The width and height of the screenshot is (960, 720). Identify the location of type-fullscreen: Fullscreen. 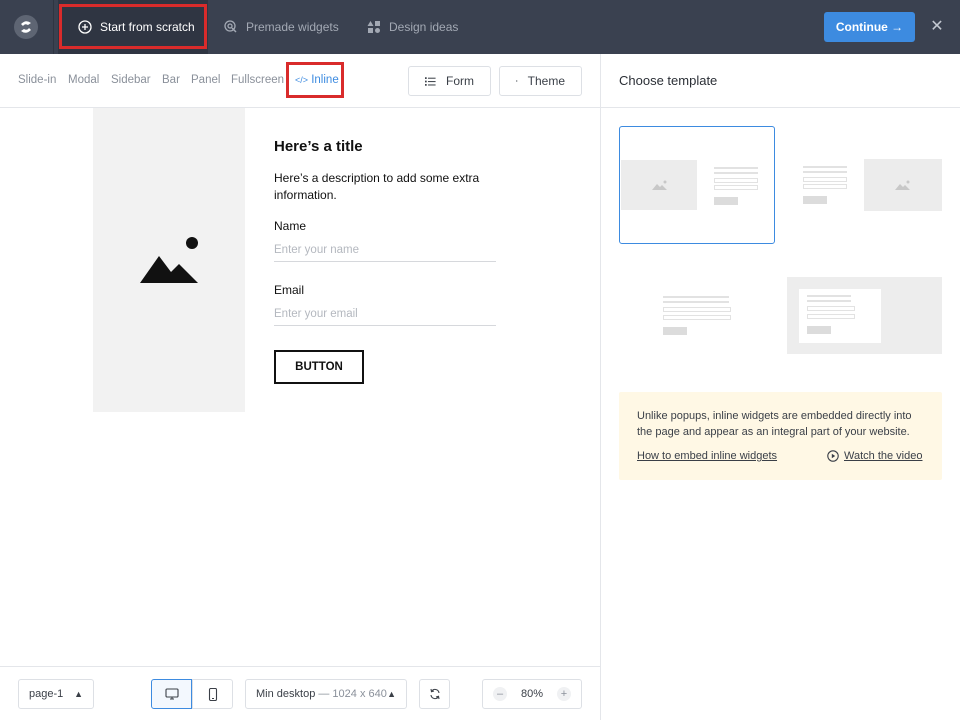
(257, 80).